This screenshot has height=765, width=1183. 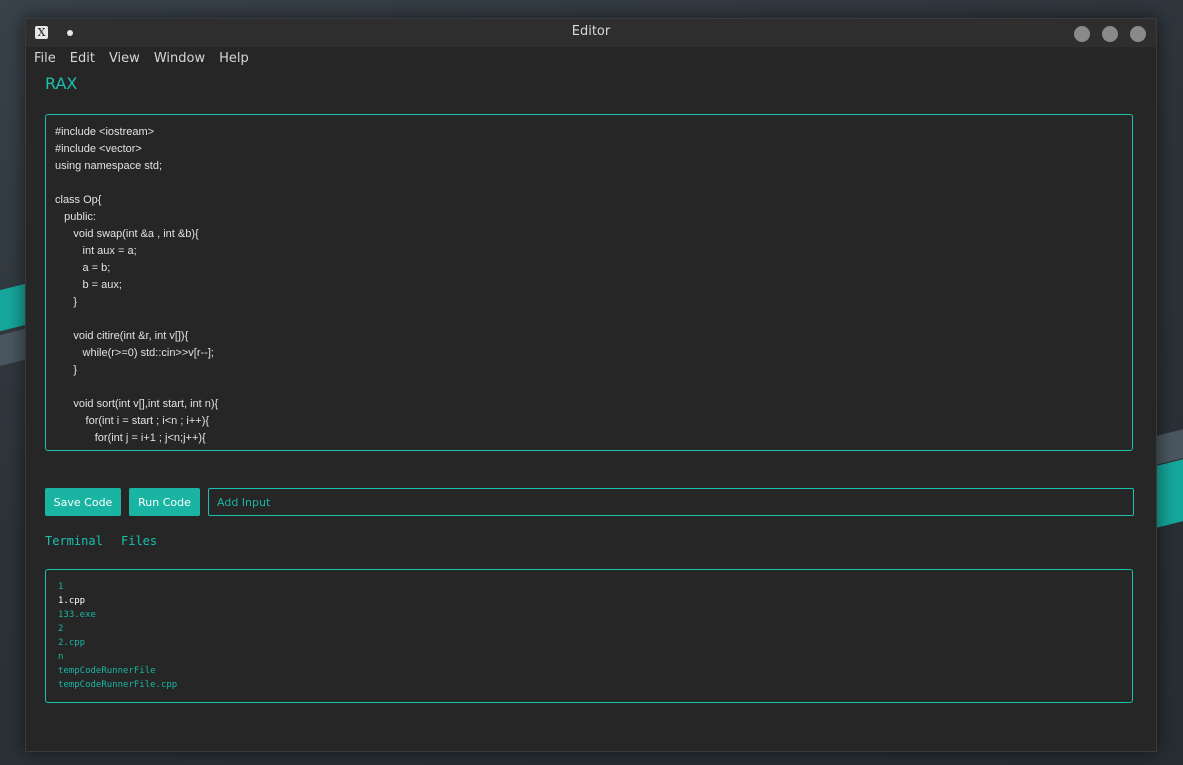 I want to click on file-item: 2.cpp, so click(x=117, y=643).